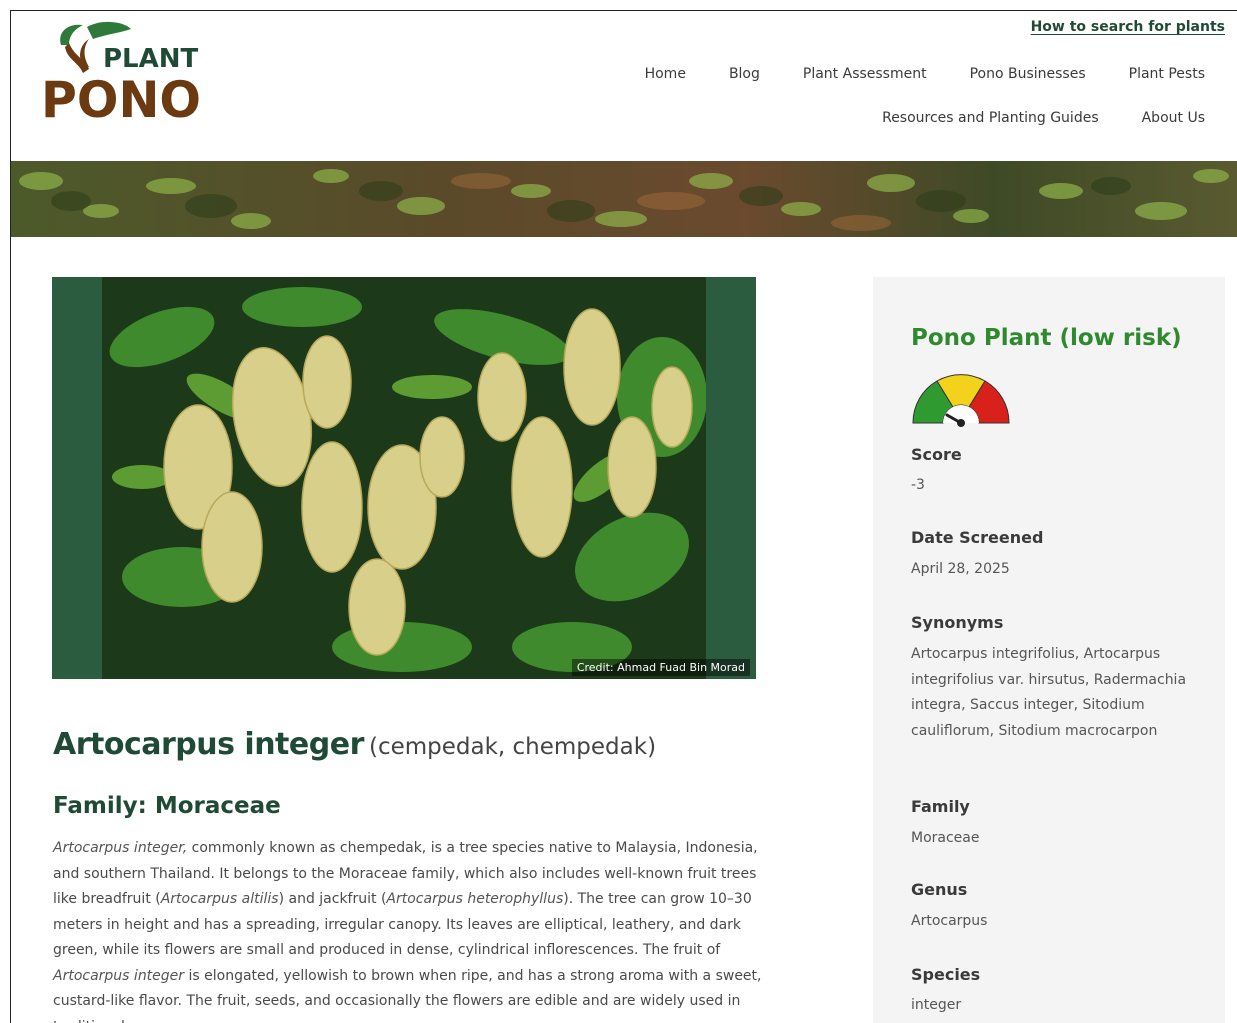 This screenshot has height=1023, width=1237. I want to click on plant-pono-logo: PLANT PONO, so click(124, 73).